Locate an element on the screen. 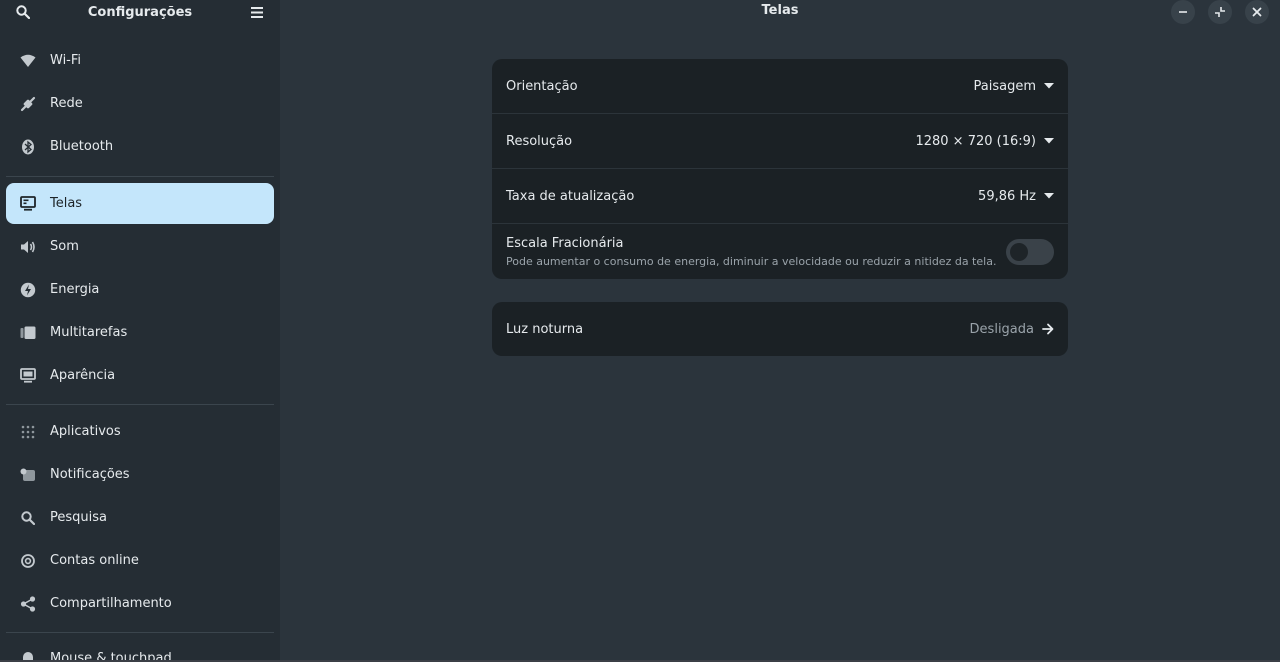 This screenshot has width=1280, height=662. sidebar-item-som: Som is located at coordinates (140, 246).